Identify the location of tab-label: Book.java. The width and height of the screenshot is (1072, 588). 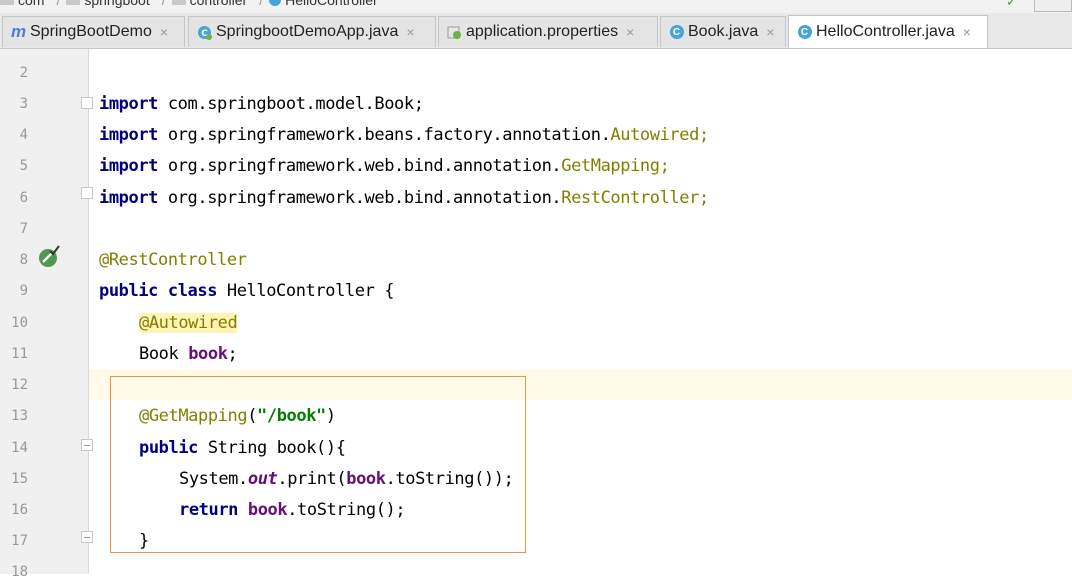
(723, 31).